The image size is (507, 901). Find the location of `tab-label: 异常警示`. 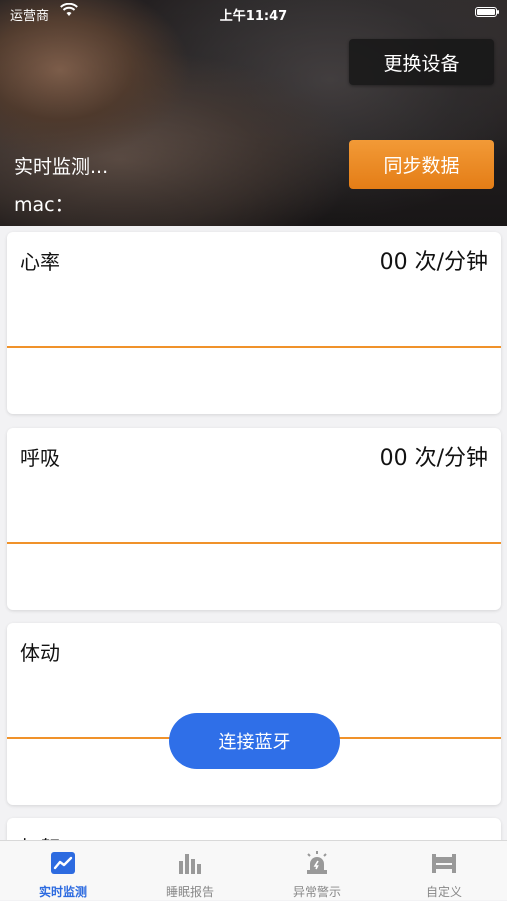

tab-label: 异常警示 is located at coordinates (316, 892).